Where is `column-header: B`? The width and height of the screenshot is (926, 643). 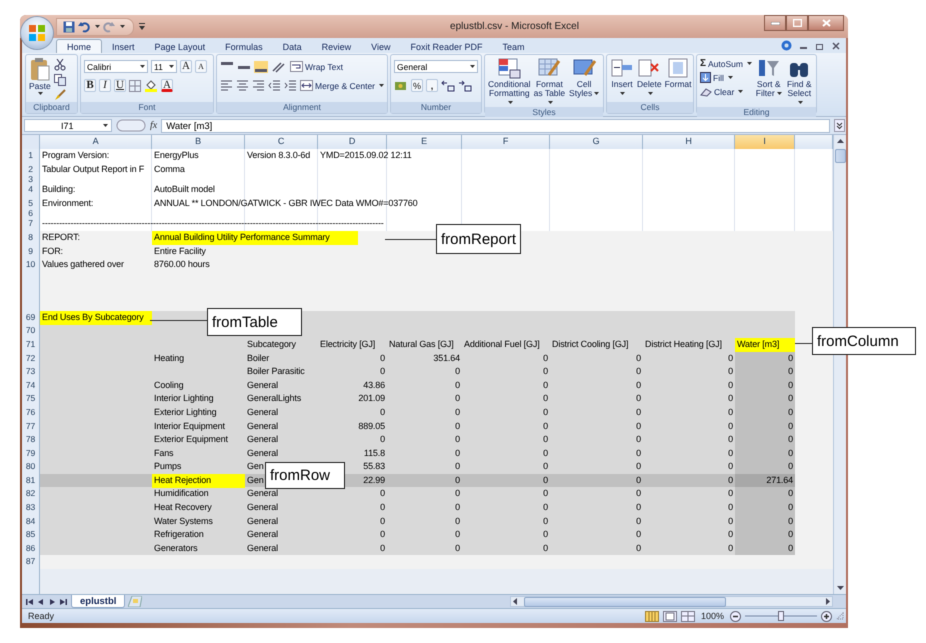 column-header: B is located at coordinates (198, 142).